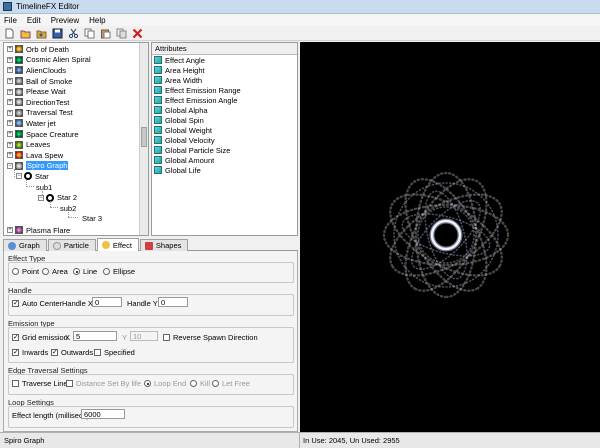 Image resolution: width=600 pixels, height=448 pixels. What do you see at coordinates (114, 352) in the screenshot?
I see `specified-checkbox: Specified` at bounding box center [114, 352].